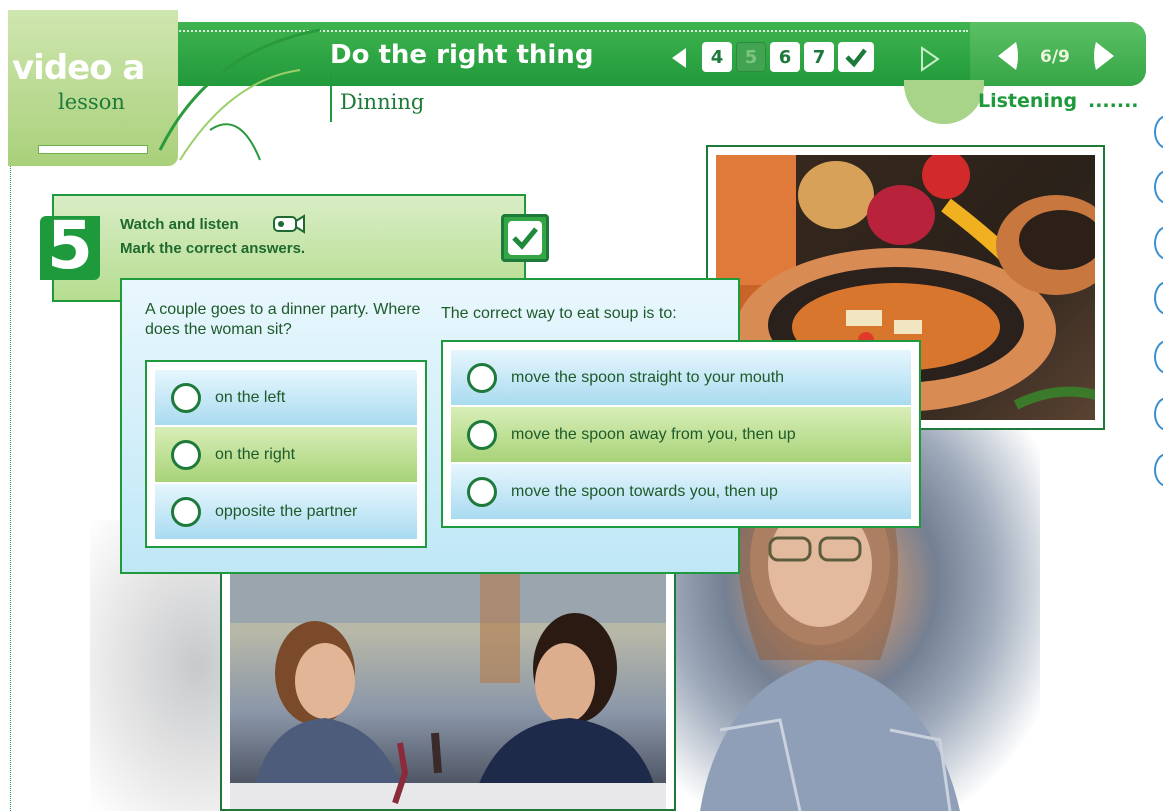 This screenshot has width=1163, height=811. I want to click on logo-lesson-text: lesson, so click(91, 102).